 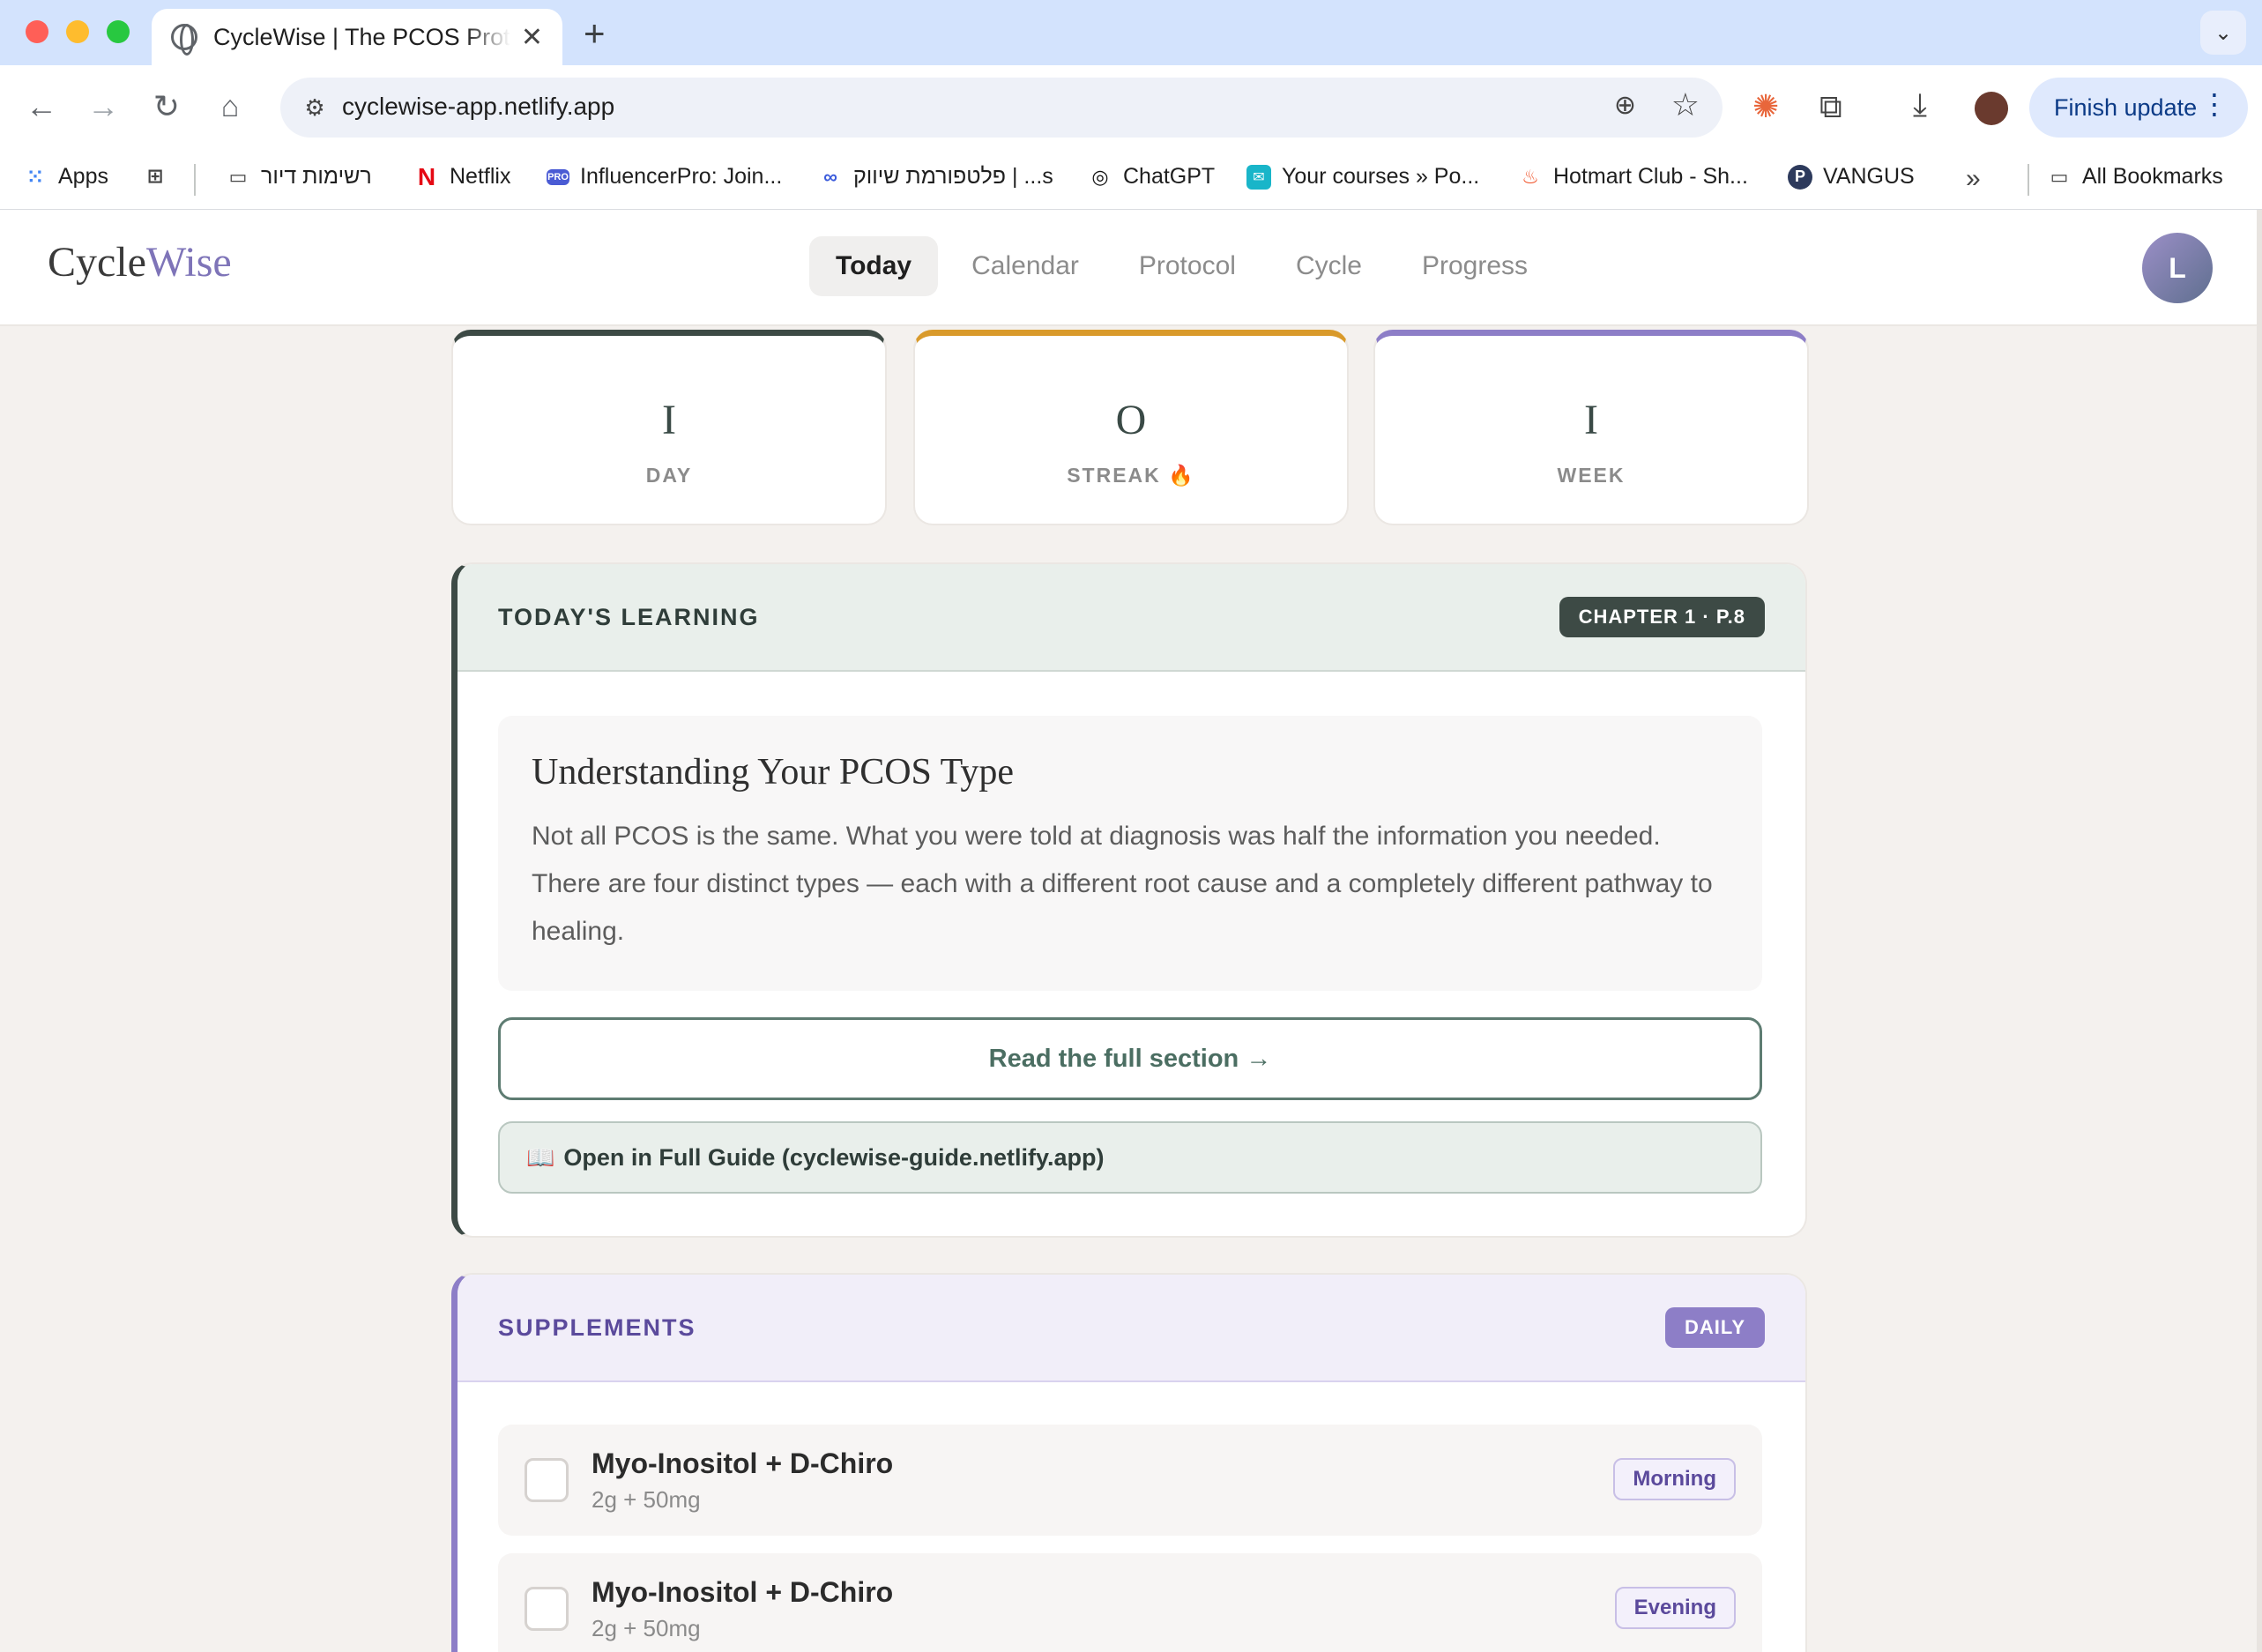 I want to click on book-icon: 📖, so click(x=540, y=1157).